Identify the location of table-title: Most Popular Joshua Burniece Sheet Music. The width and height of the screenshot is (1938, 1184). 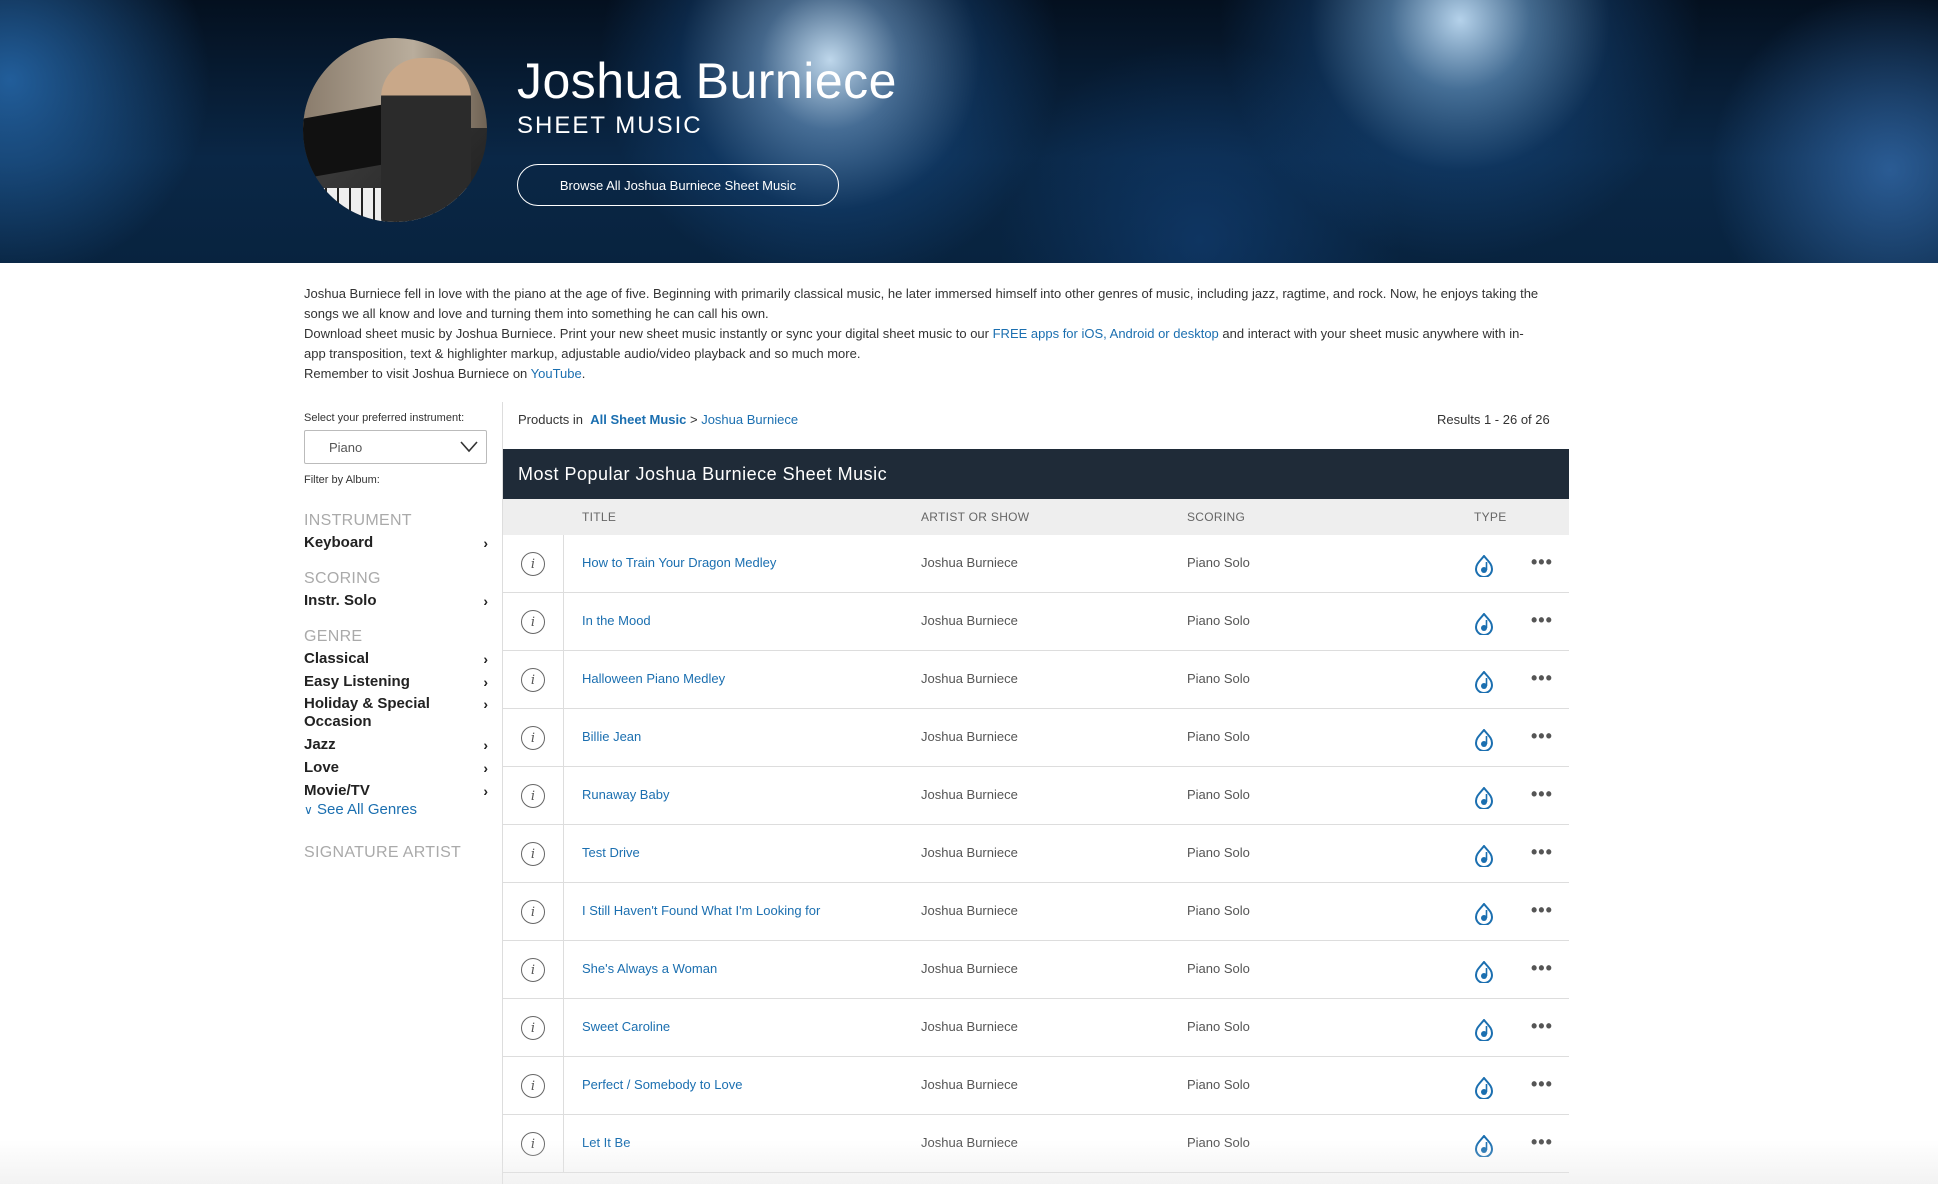
(1036, 474).